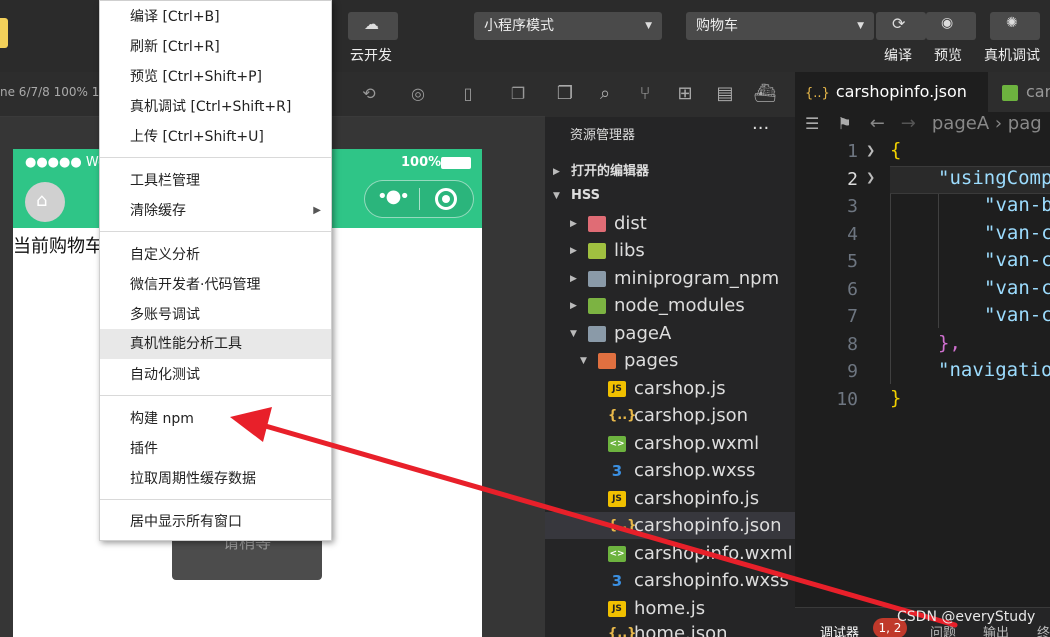 This screenshot has width=1050, height=637. I want to click on preview-label: 预览, so click(948, 55).